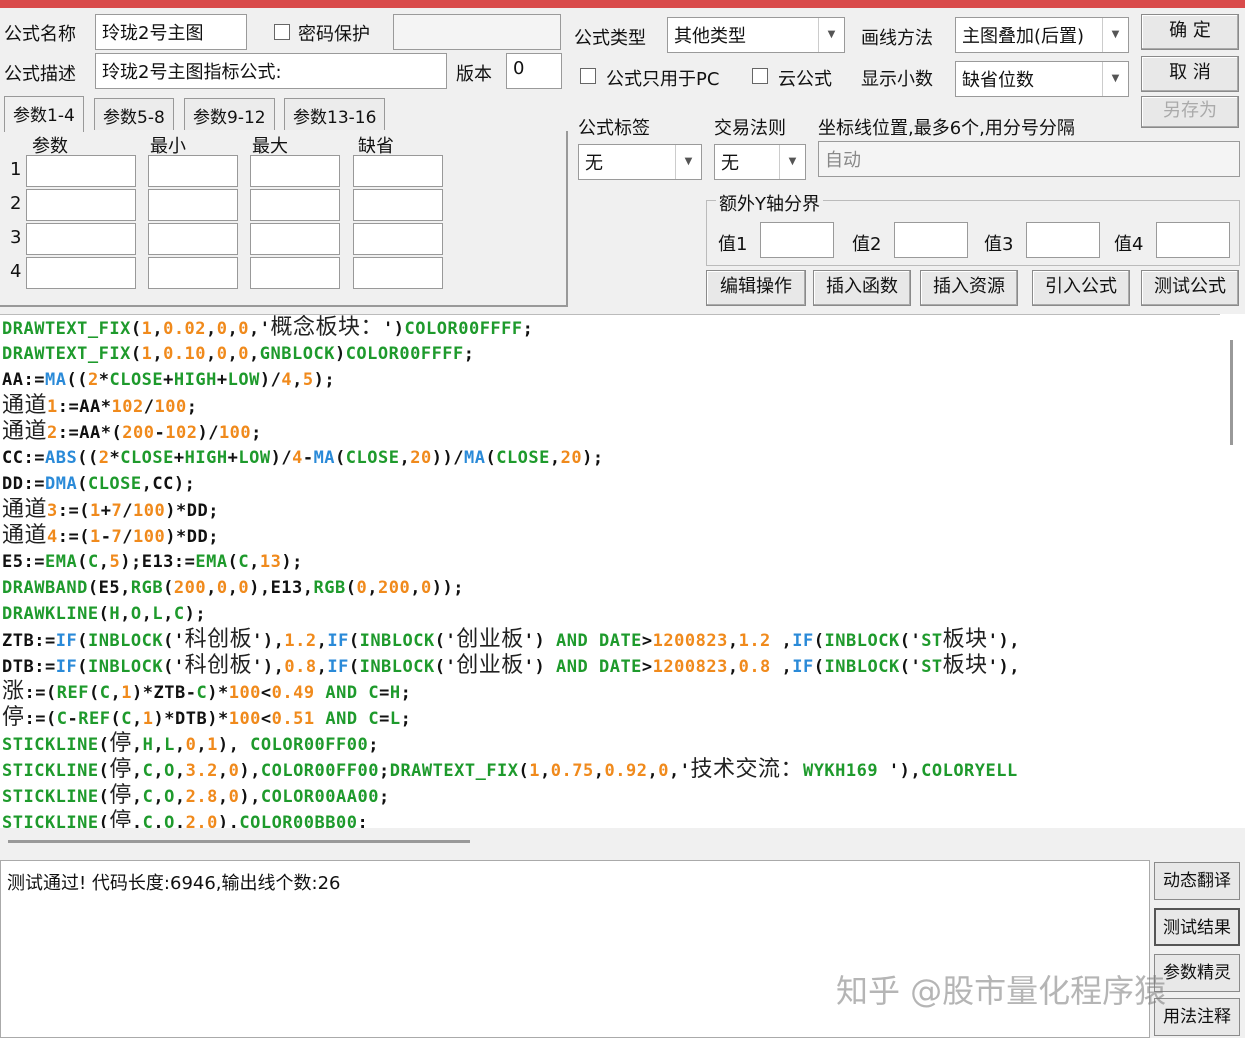  Describe the element at coordinates (610, 614) in the screenshot. I see `code-line: DRAWKLINE(H,O,L,C);` at that location.